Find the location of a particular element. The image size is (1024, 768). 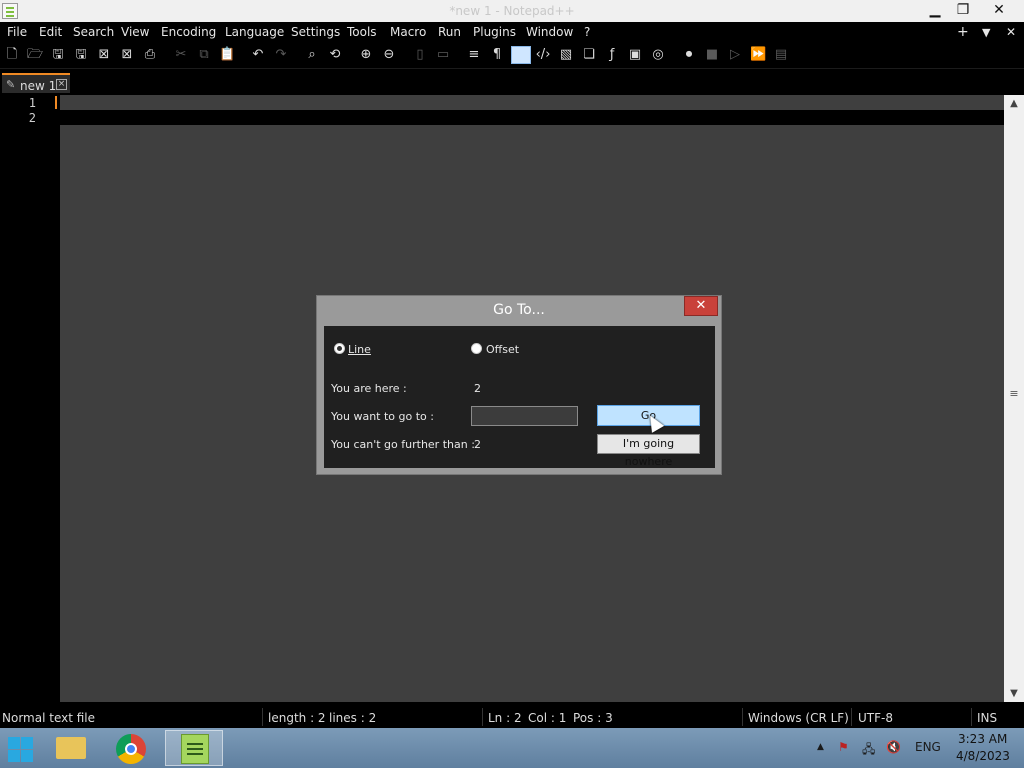

clock-time: 3:23 AM is located at coordinates (982, 739).